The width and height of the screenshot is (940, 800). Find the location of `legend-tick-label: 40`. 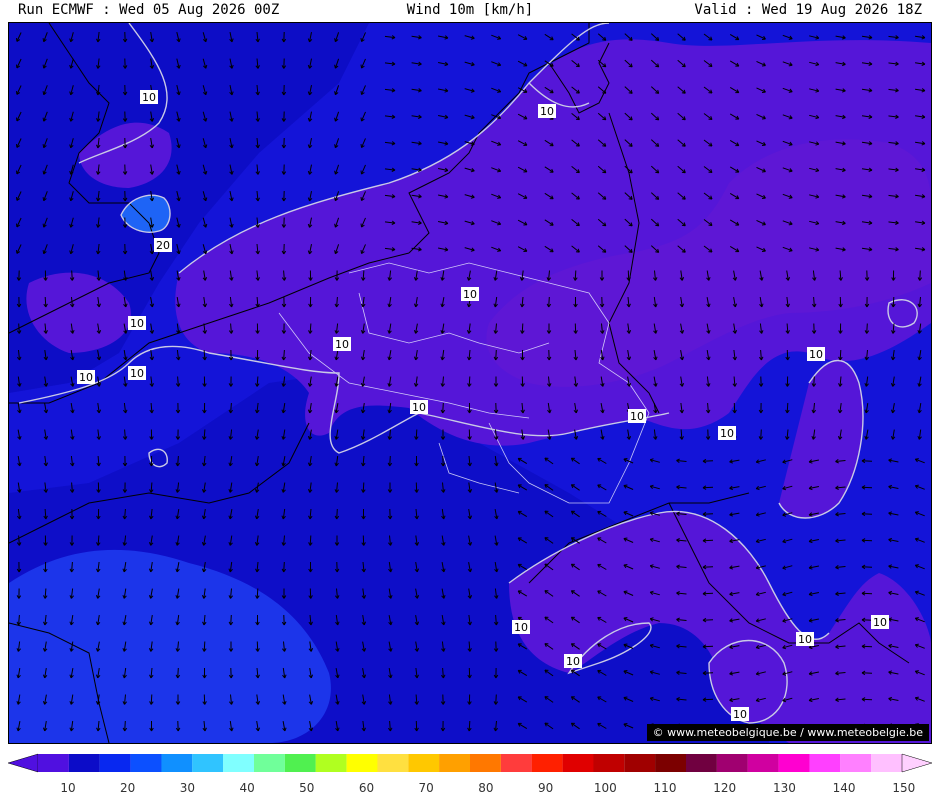

legend-tick-label: 40 is located at coordinates (246, 788).